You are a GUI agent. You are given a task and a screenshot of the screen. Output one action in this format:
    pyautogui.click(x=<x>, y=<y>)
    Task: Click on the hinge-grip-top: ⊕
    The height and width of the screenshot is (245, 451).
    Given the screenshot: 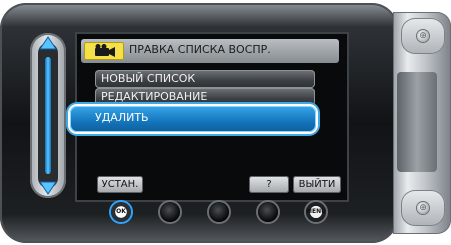 What is the action you would take?
    pyautogui.click(x=423, y=36)
    